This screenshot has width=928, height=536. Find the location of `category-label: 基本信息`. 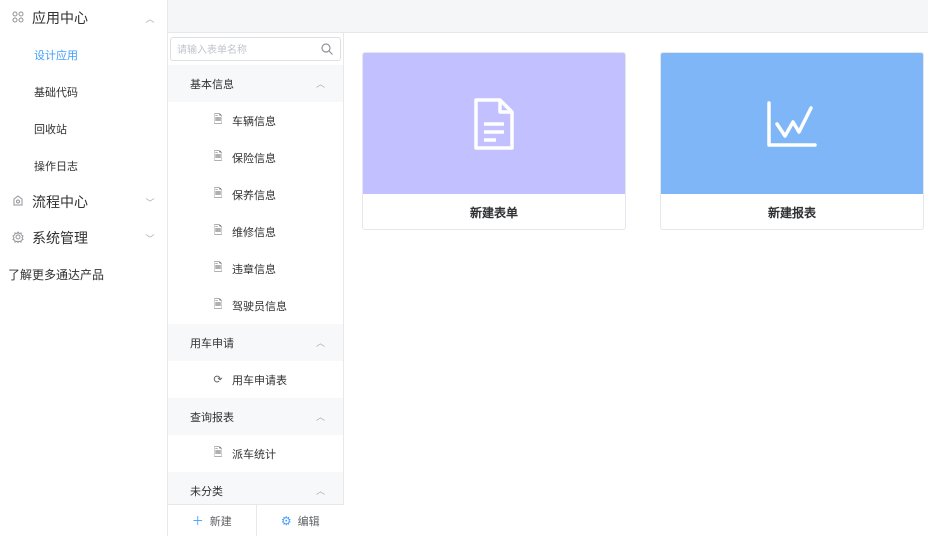

category-label: 基本信息 is located at coordinates (212, 84).